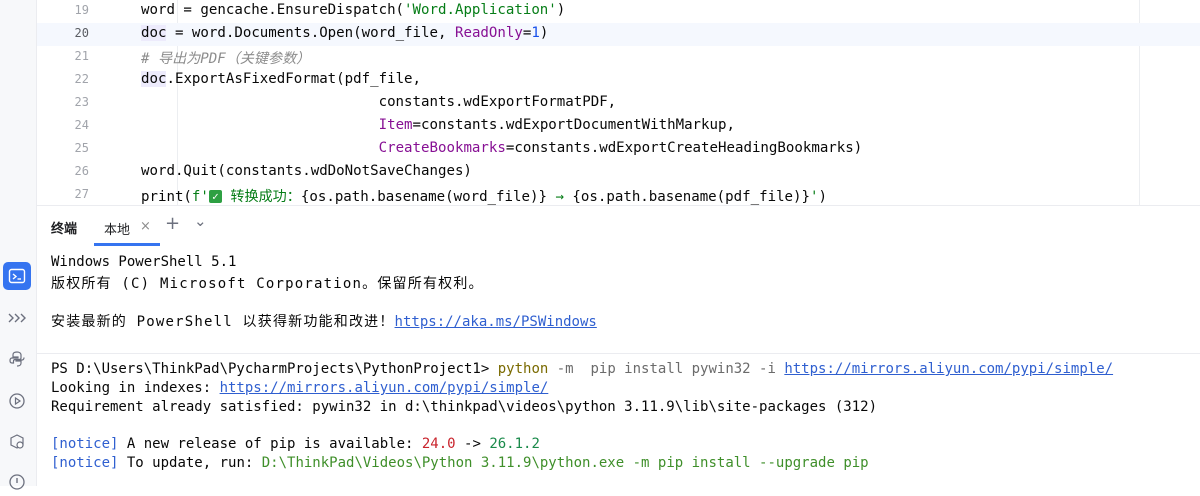 The height and width of the screenshot is (496, 1200). Describe the element at coordinates (310, 33) in the screenshot. I see `code-token: = word.Documents.Open(word_file,` at that location.